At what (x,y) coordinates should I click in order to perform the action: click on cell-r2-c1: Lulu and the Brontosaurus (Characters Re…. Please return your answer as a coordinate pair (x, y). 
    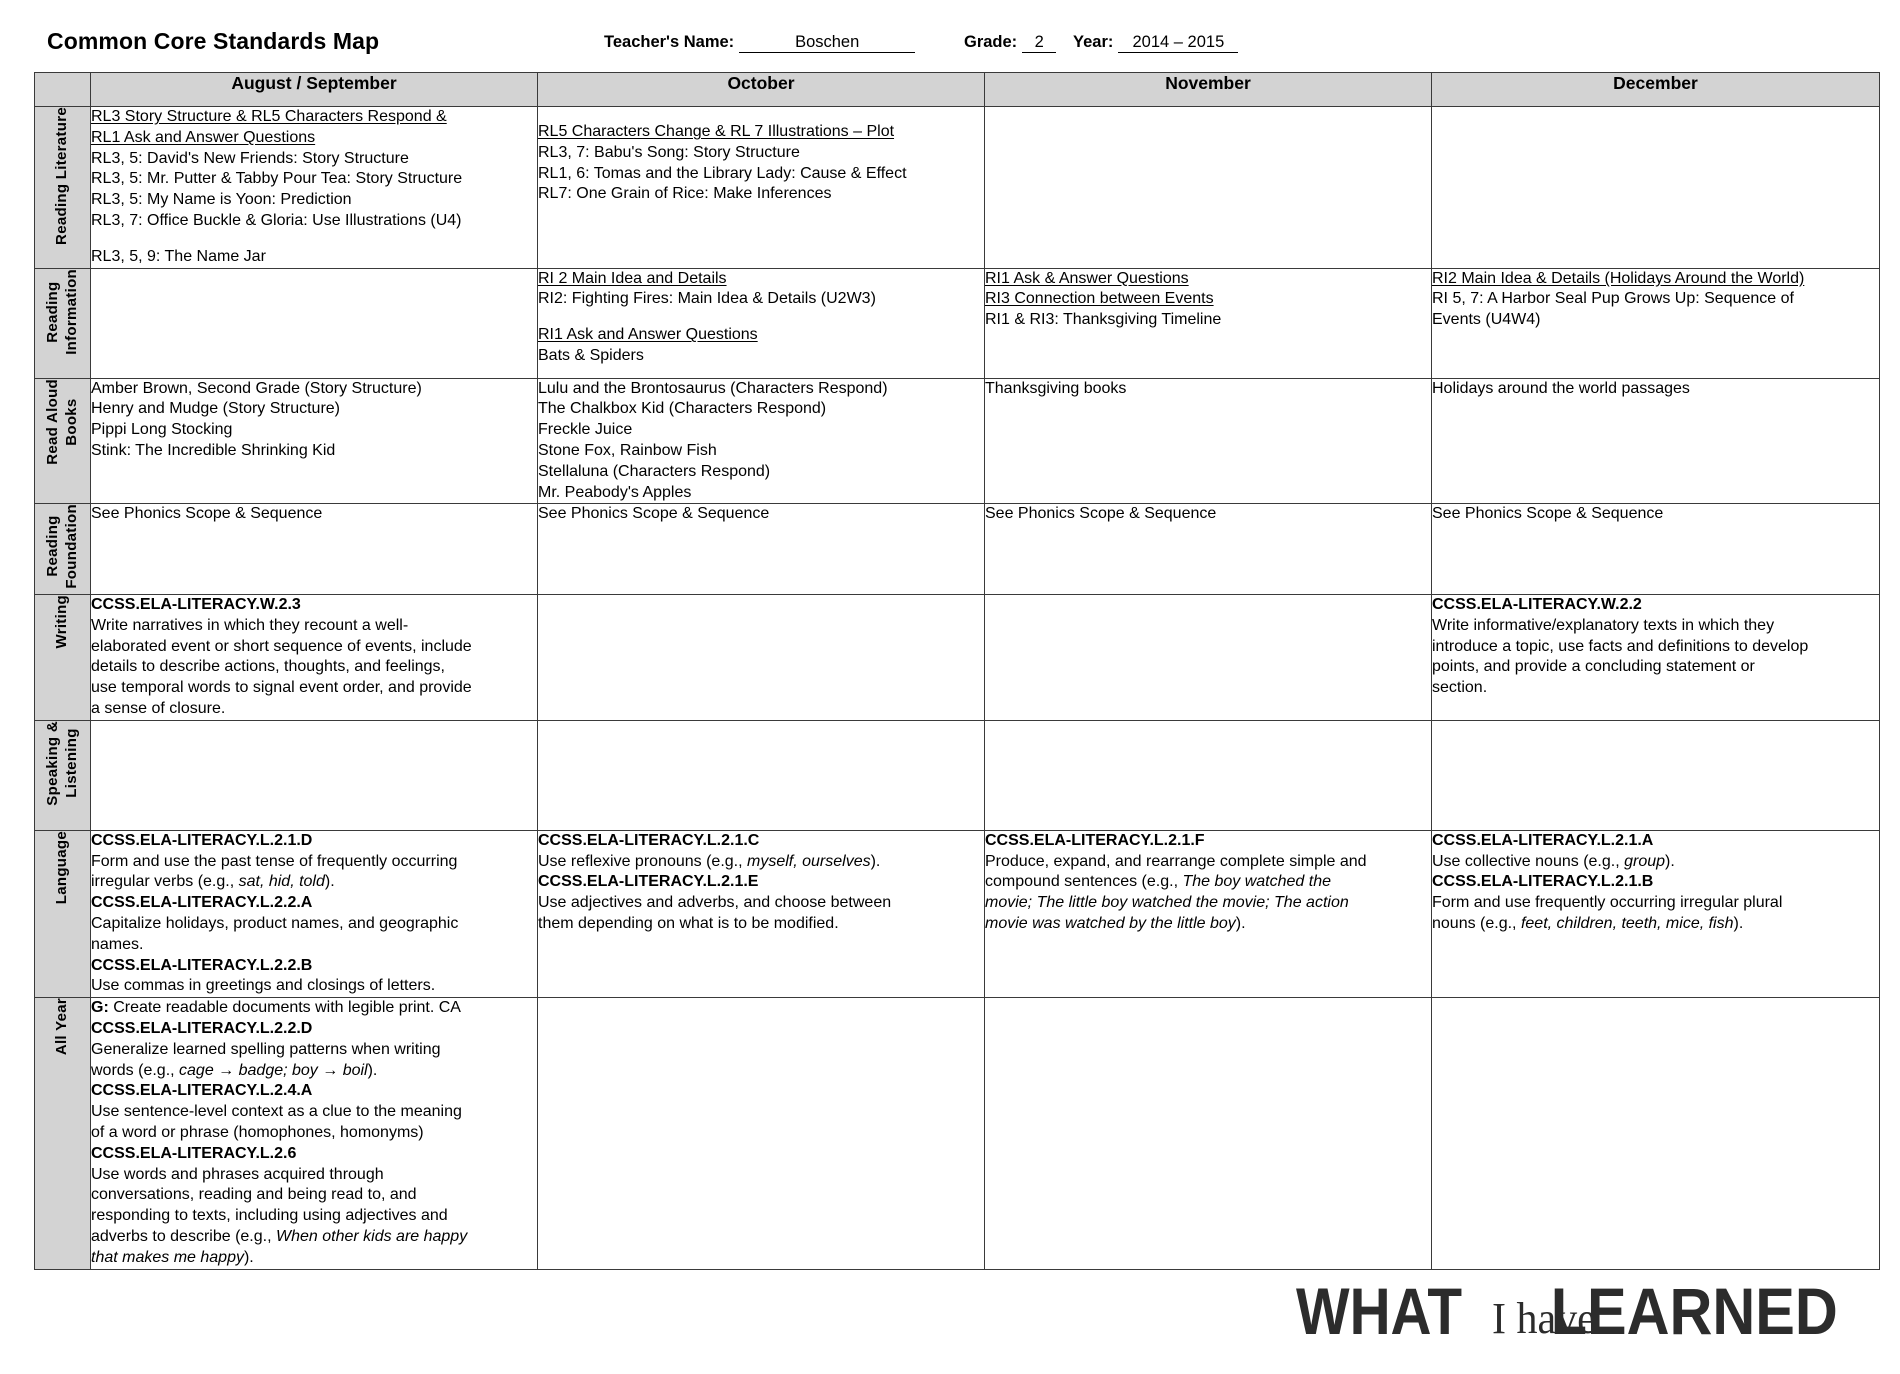
    Looking at the image, I should click on (761, 441).